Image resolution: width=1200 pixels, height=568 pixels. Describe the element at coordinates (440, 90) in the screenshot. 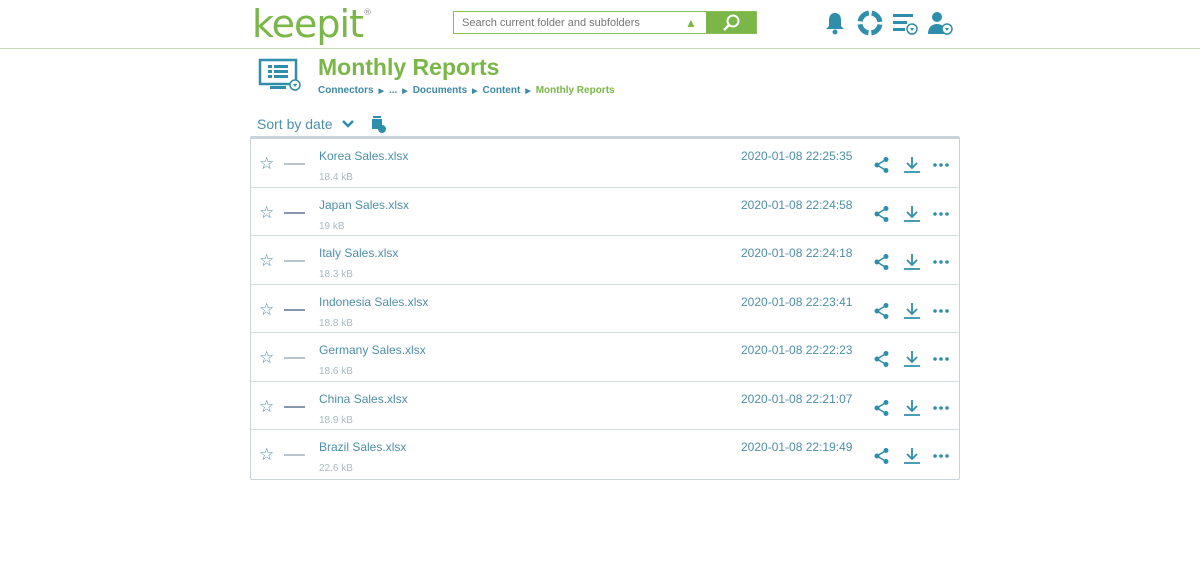

I see `breadcrumb-documents: Documents` at that location.